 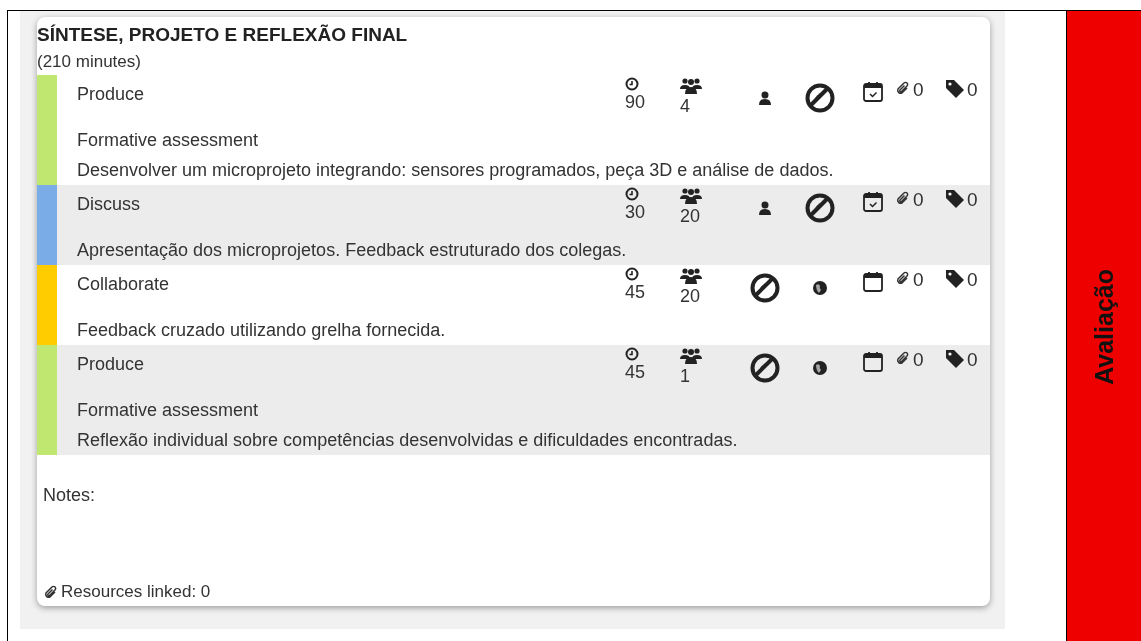 I want to click on group-size-value: 4, so click(x=685, y=106).